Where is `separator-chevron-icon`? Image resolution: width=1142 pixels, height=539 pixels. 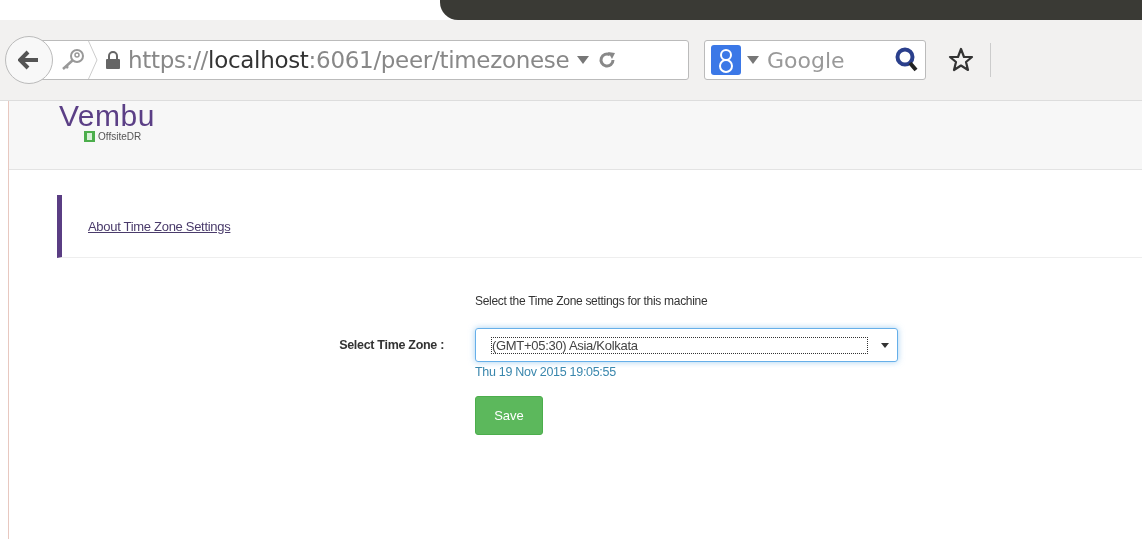 separator-chevron-icon is located at coordinates (93, 60).